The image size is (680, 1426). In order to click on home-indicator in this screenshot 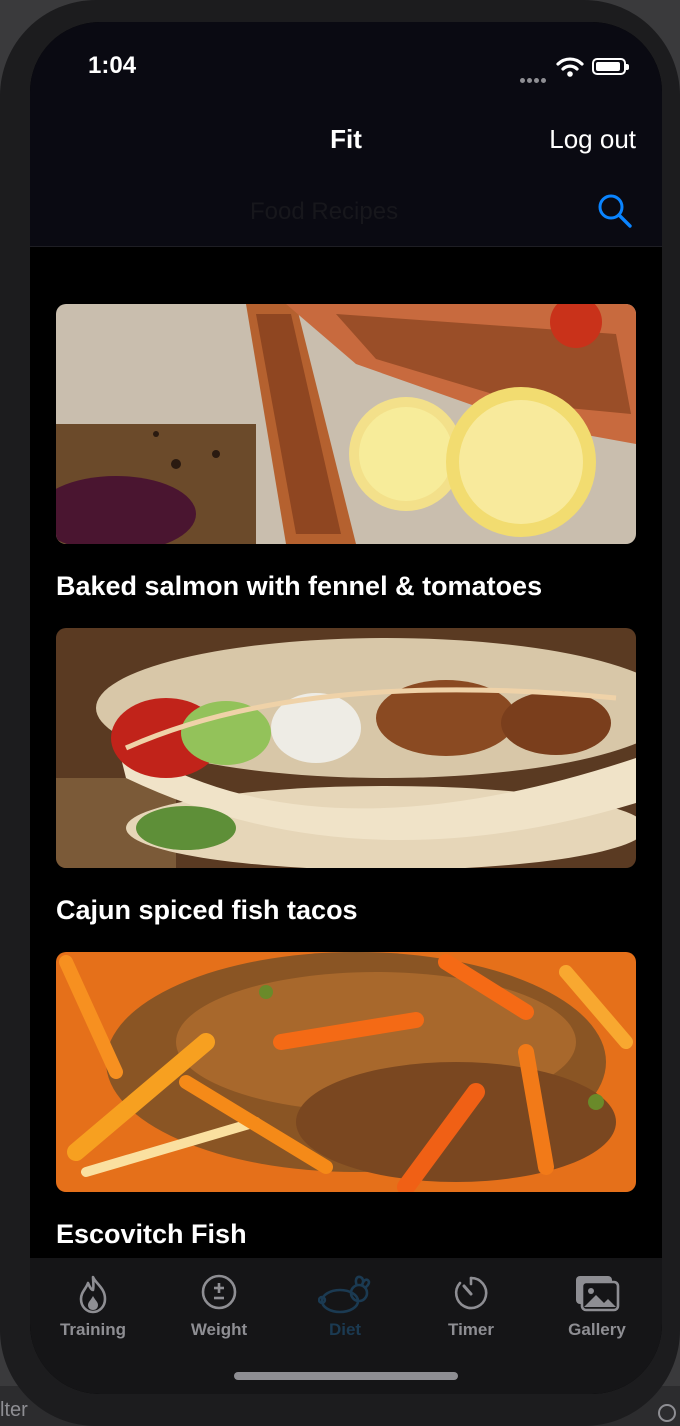, I will do `click(346, 1376)`.